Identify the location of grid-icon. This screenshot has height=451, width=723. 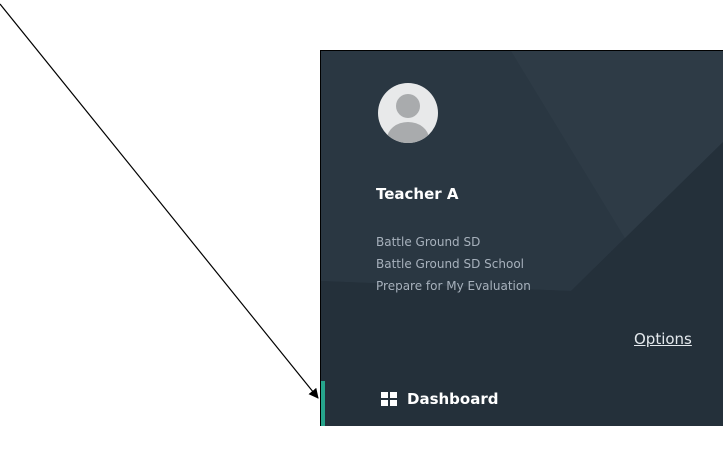
(389, 399).